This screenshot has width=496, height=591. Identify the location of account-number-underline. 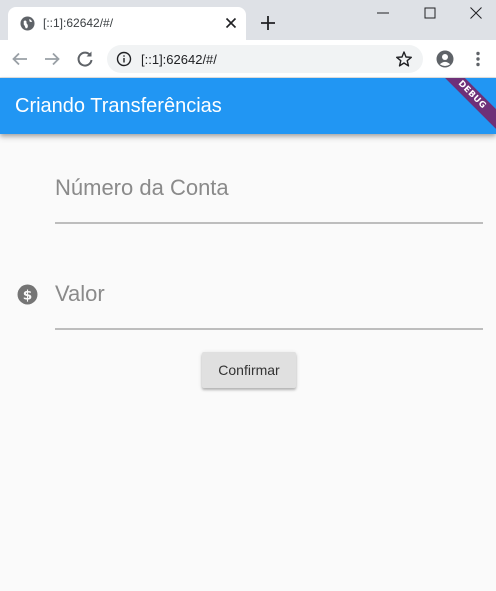
(269, 223).